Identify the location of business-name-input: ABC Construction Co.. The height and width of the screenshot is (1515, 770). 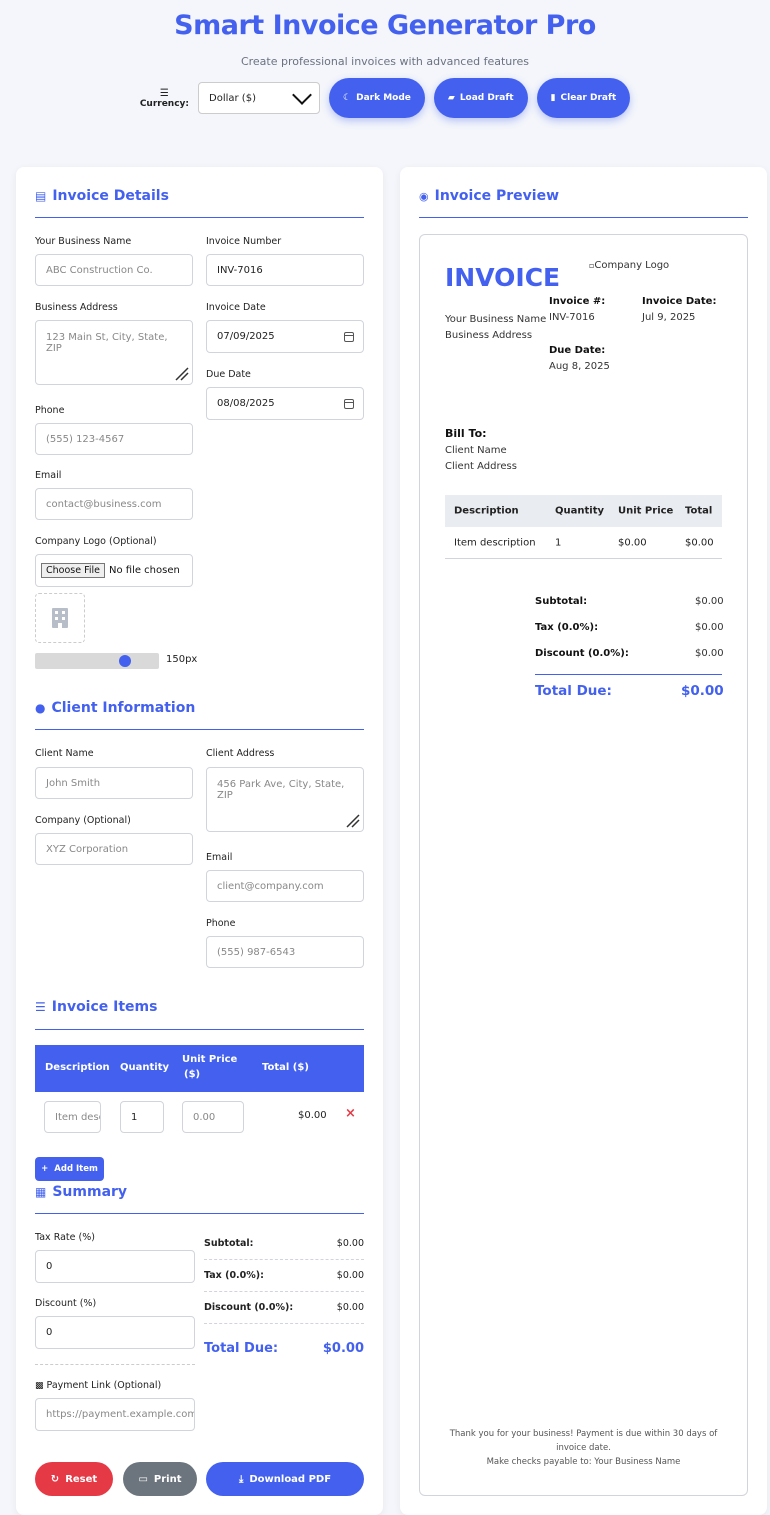
(114, 270).